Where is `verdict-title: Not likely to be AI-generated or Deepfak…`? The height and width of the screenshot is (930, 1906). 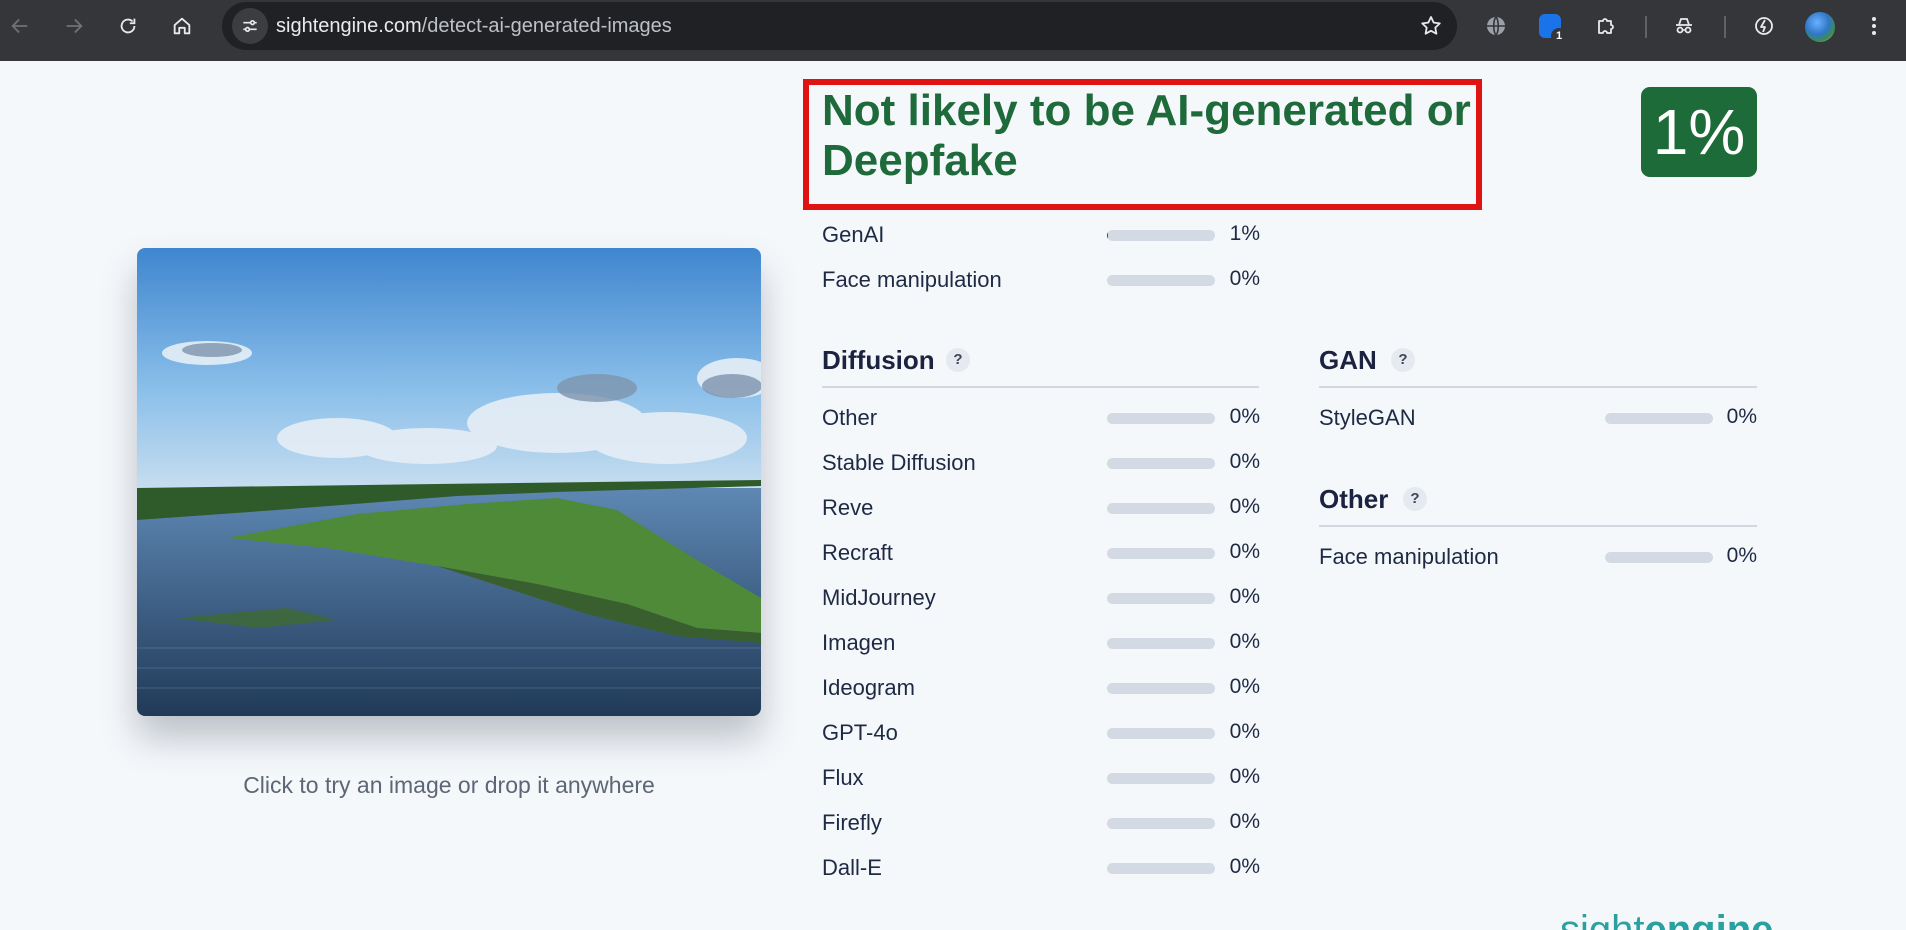 verdict-title: Not likely to be AI-generated or Deepfak… is located at coordinates (1146, 135).